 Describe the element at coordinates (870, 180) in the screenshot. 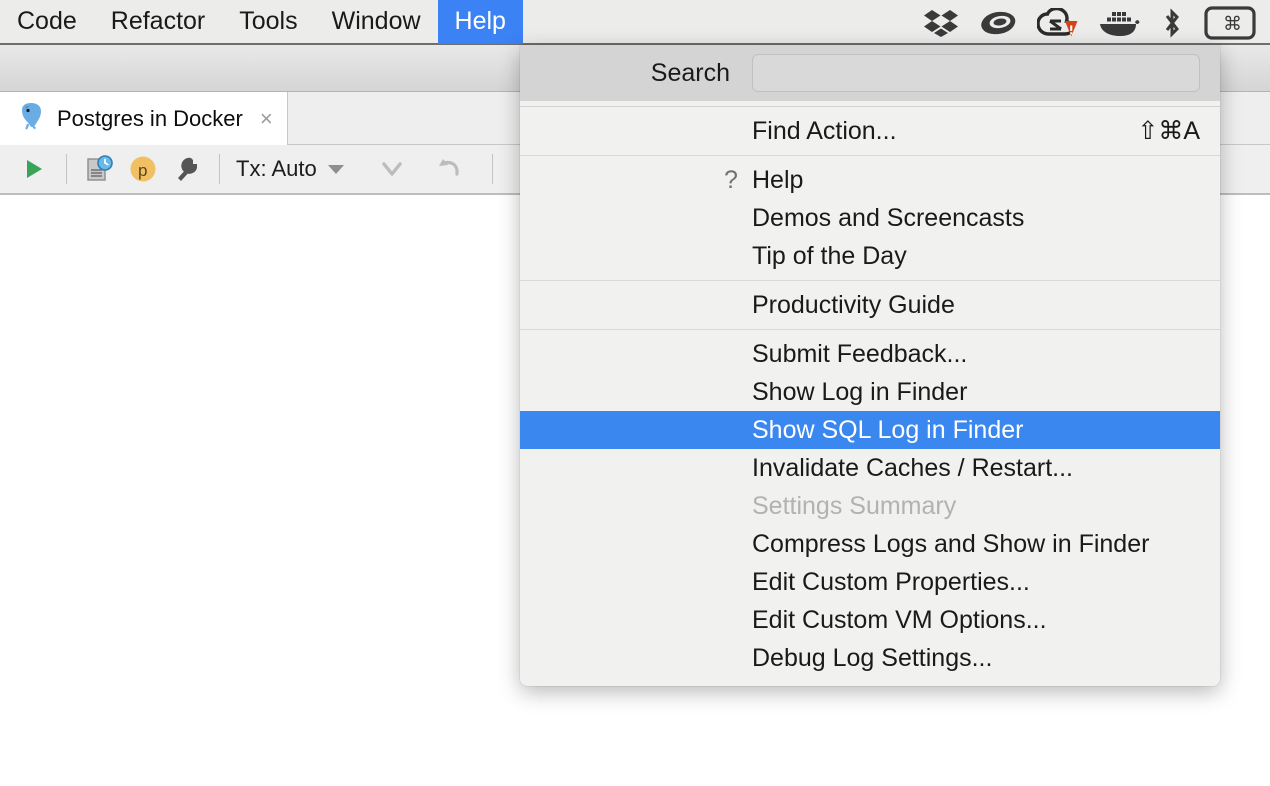

I see `menu-item-help: ? Help` at that location.